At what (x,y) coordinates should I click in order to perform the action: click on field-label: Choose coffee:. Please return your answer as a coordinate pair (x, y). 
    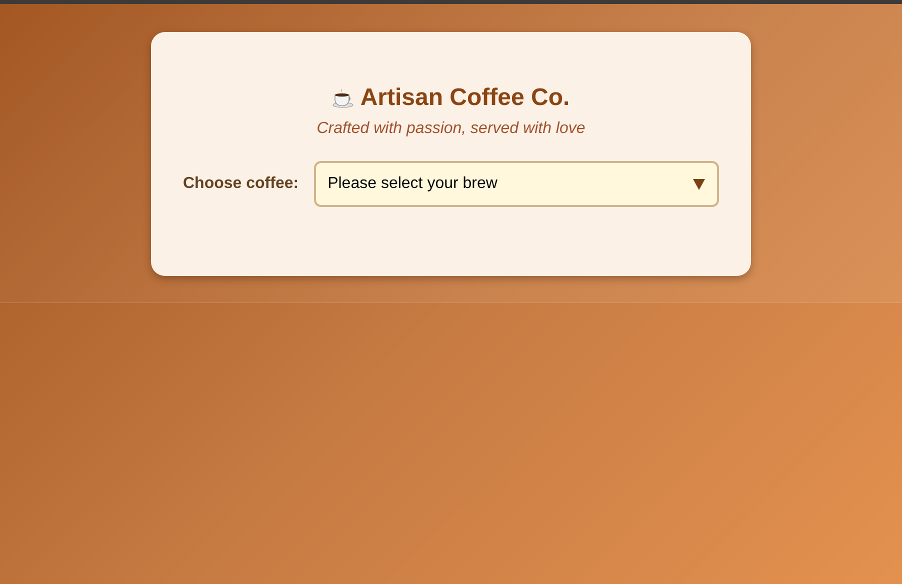
    Looking at the image, I should click on (241, 184).